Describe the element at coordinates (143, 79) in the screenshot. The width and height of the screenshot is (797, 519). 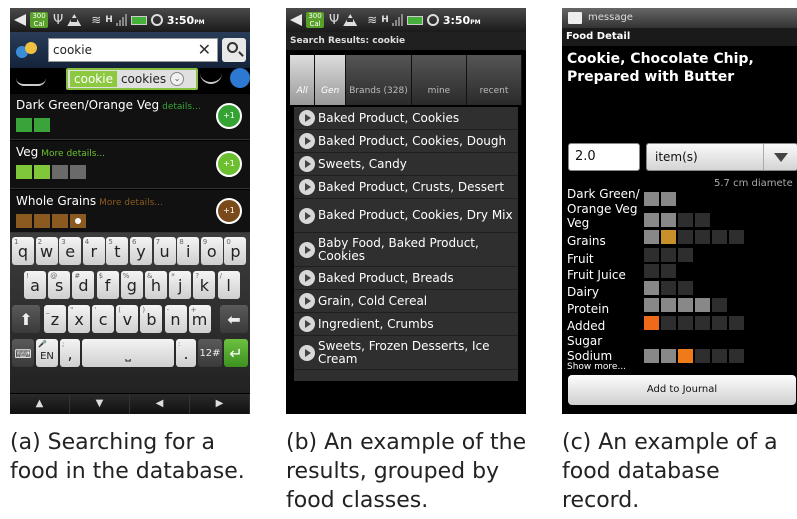
I see `suggestion-cookies: cookies` at that location.